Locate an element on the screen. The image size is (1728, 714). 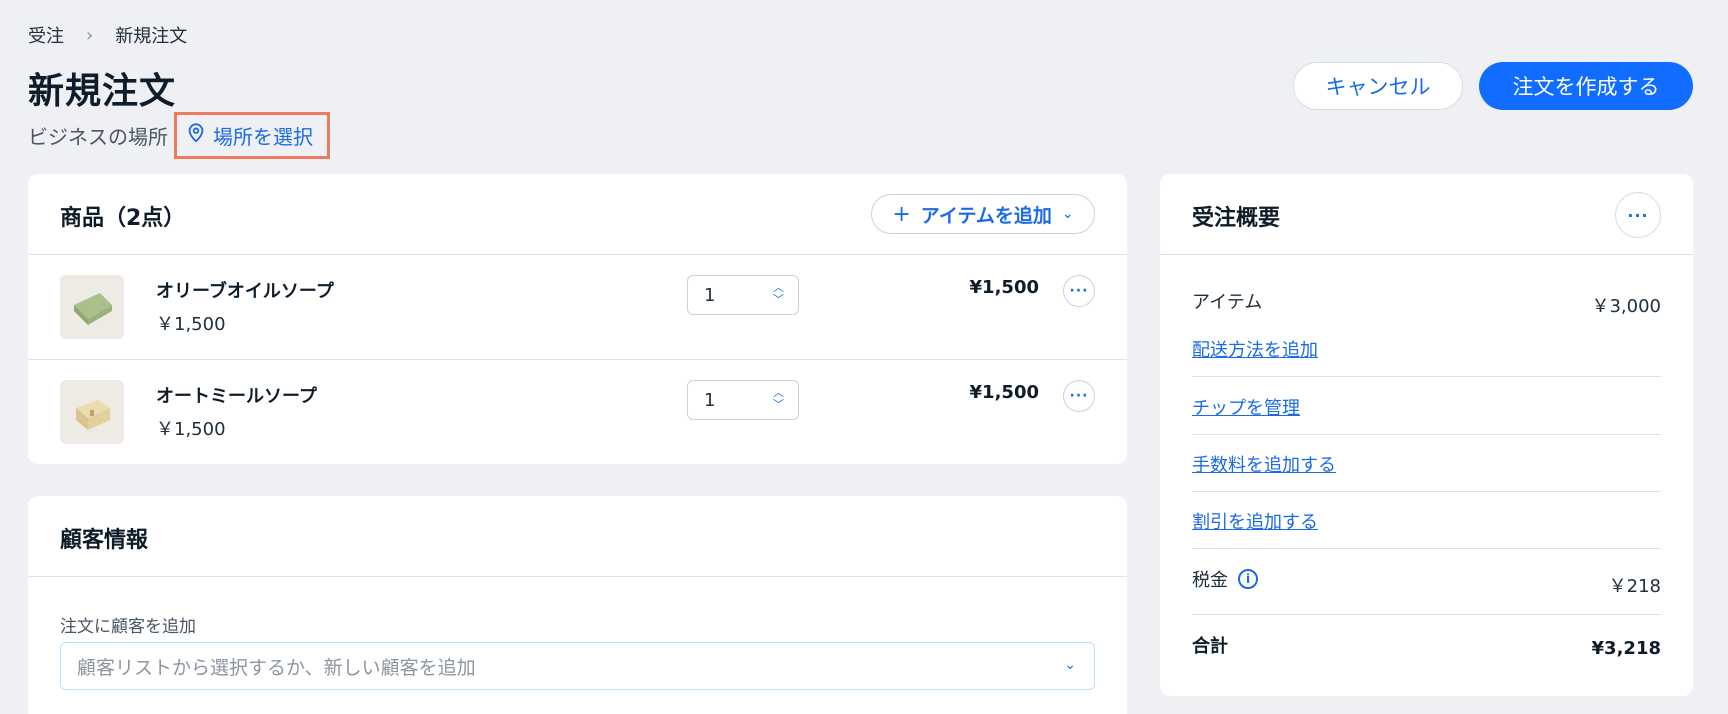
total-label: 合計 is located at coordinates (1210, 646).